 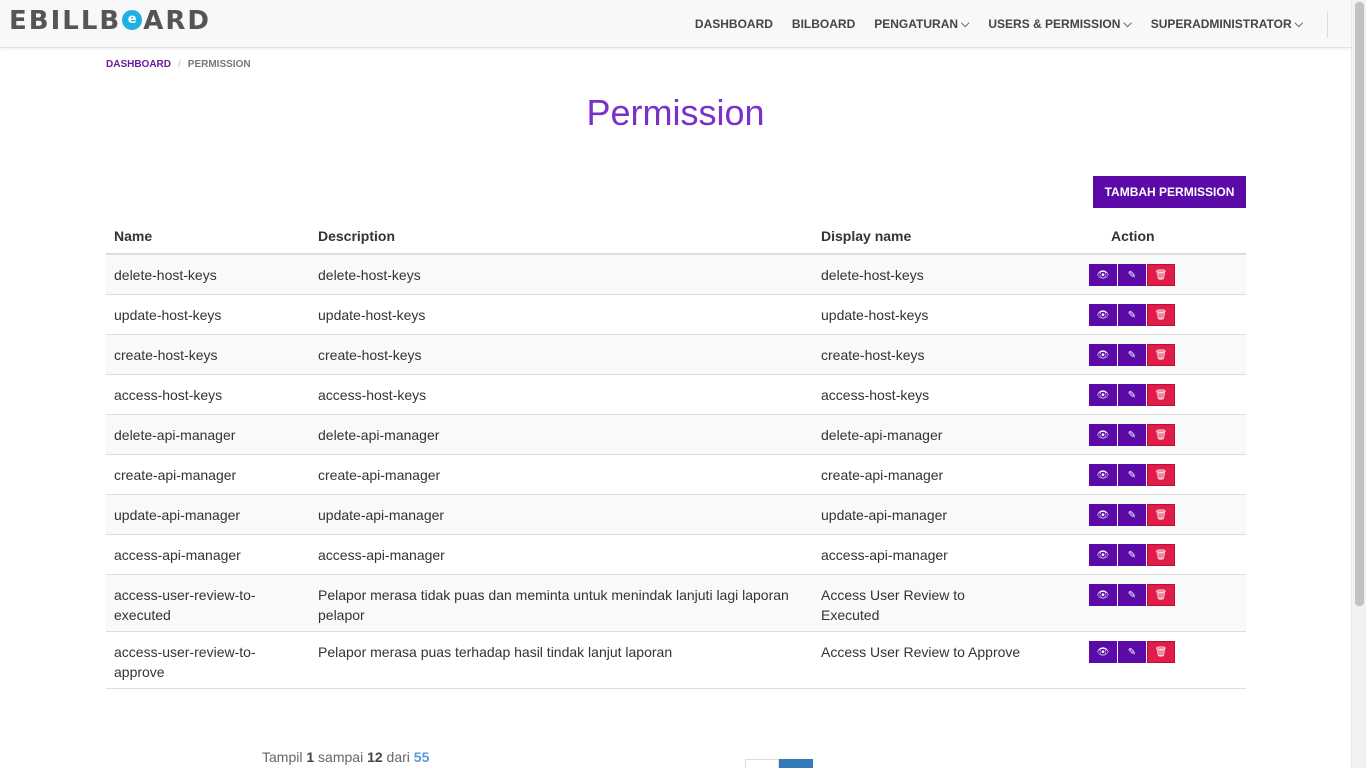 What do you see at coordinates (916, 24) in the screenshot?
I see `nav-pengaturan-label: PENGATURAN` at bounding box center [916, 24].